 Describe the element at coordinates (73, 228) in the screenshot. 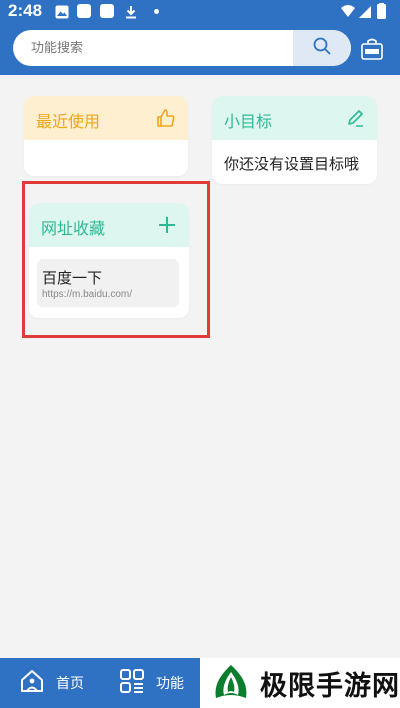

I see `bookmarks-title: 网址收藏` at that location.